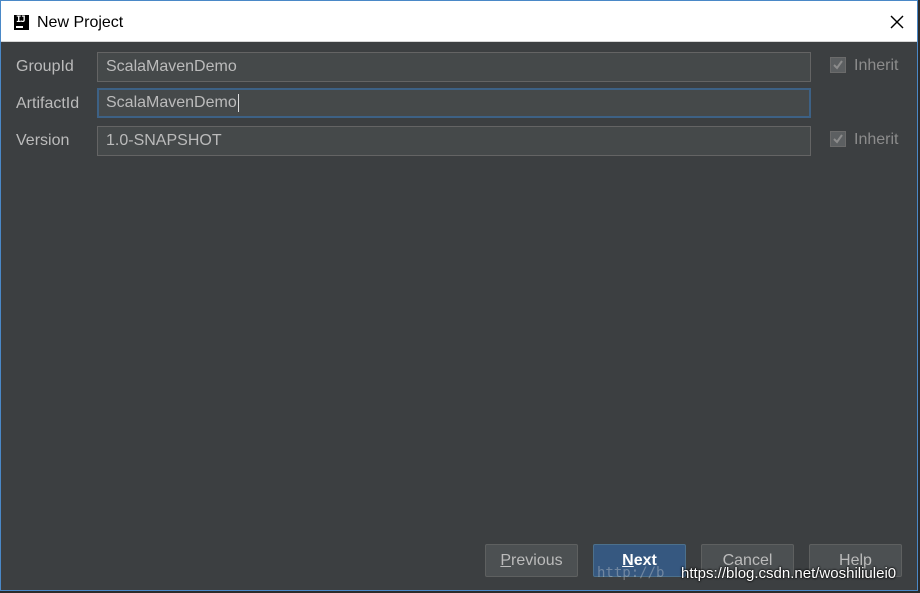  Describe the element at coordinates (506, 560) in the screenshot. I see `previous-mnemonic: P` at that location.